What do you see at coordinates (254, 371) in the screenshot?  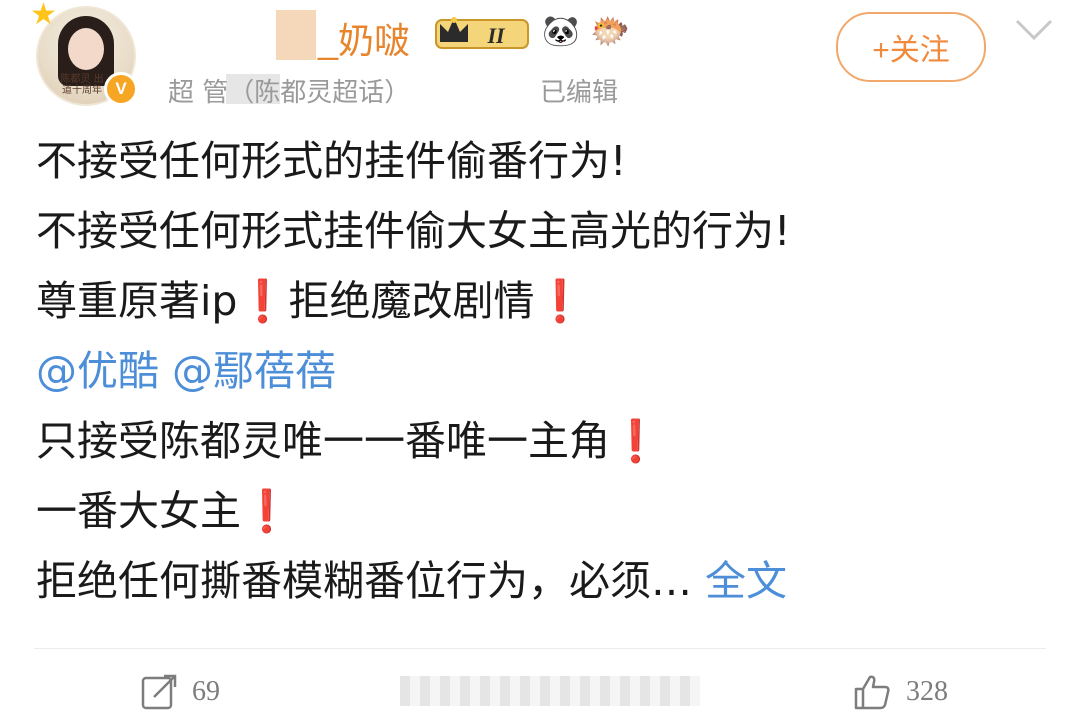 I see `mention-link: @鄢蓓蓓` at bounding box center [254, 371].